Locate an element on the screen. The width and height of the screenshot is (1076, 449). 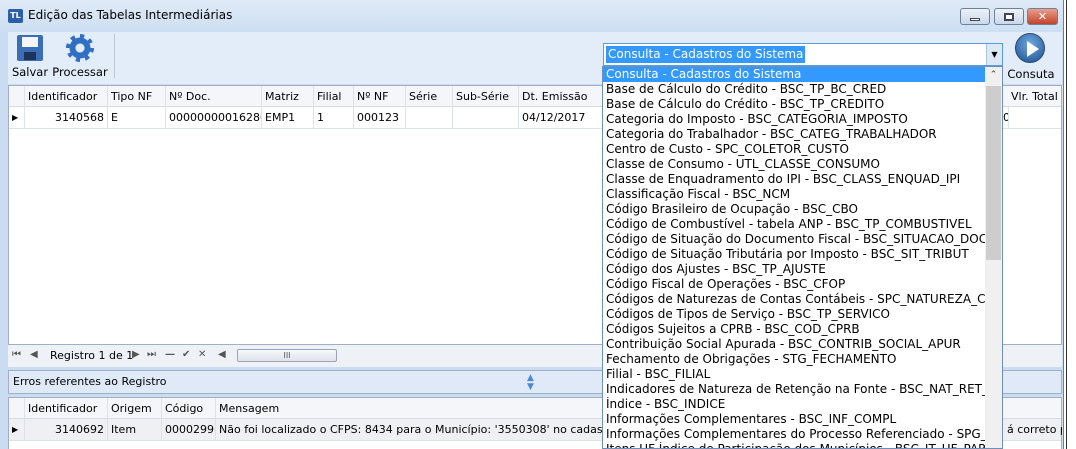
cell-identificador: 3140568 is located at coordinates (66, 117).